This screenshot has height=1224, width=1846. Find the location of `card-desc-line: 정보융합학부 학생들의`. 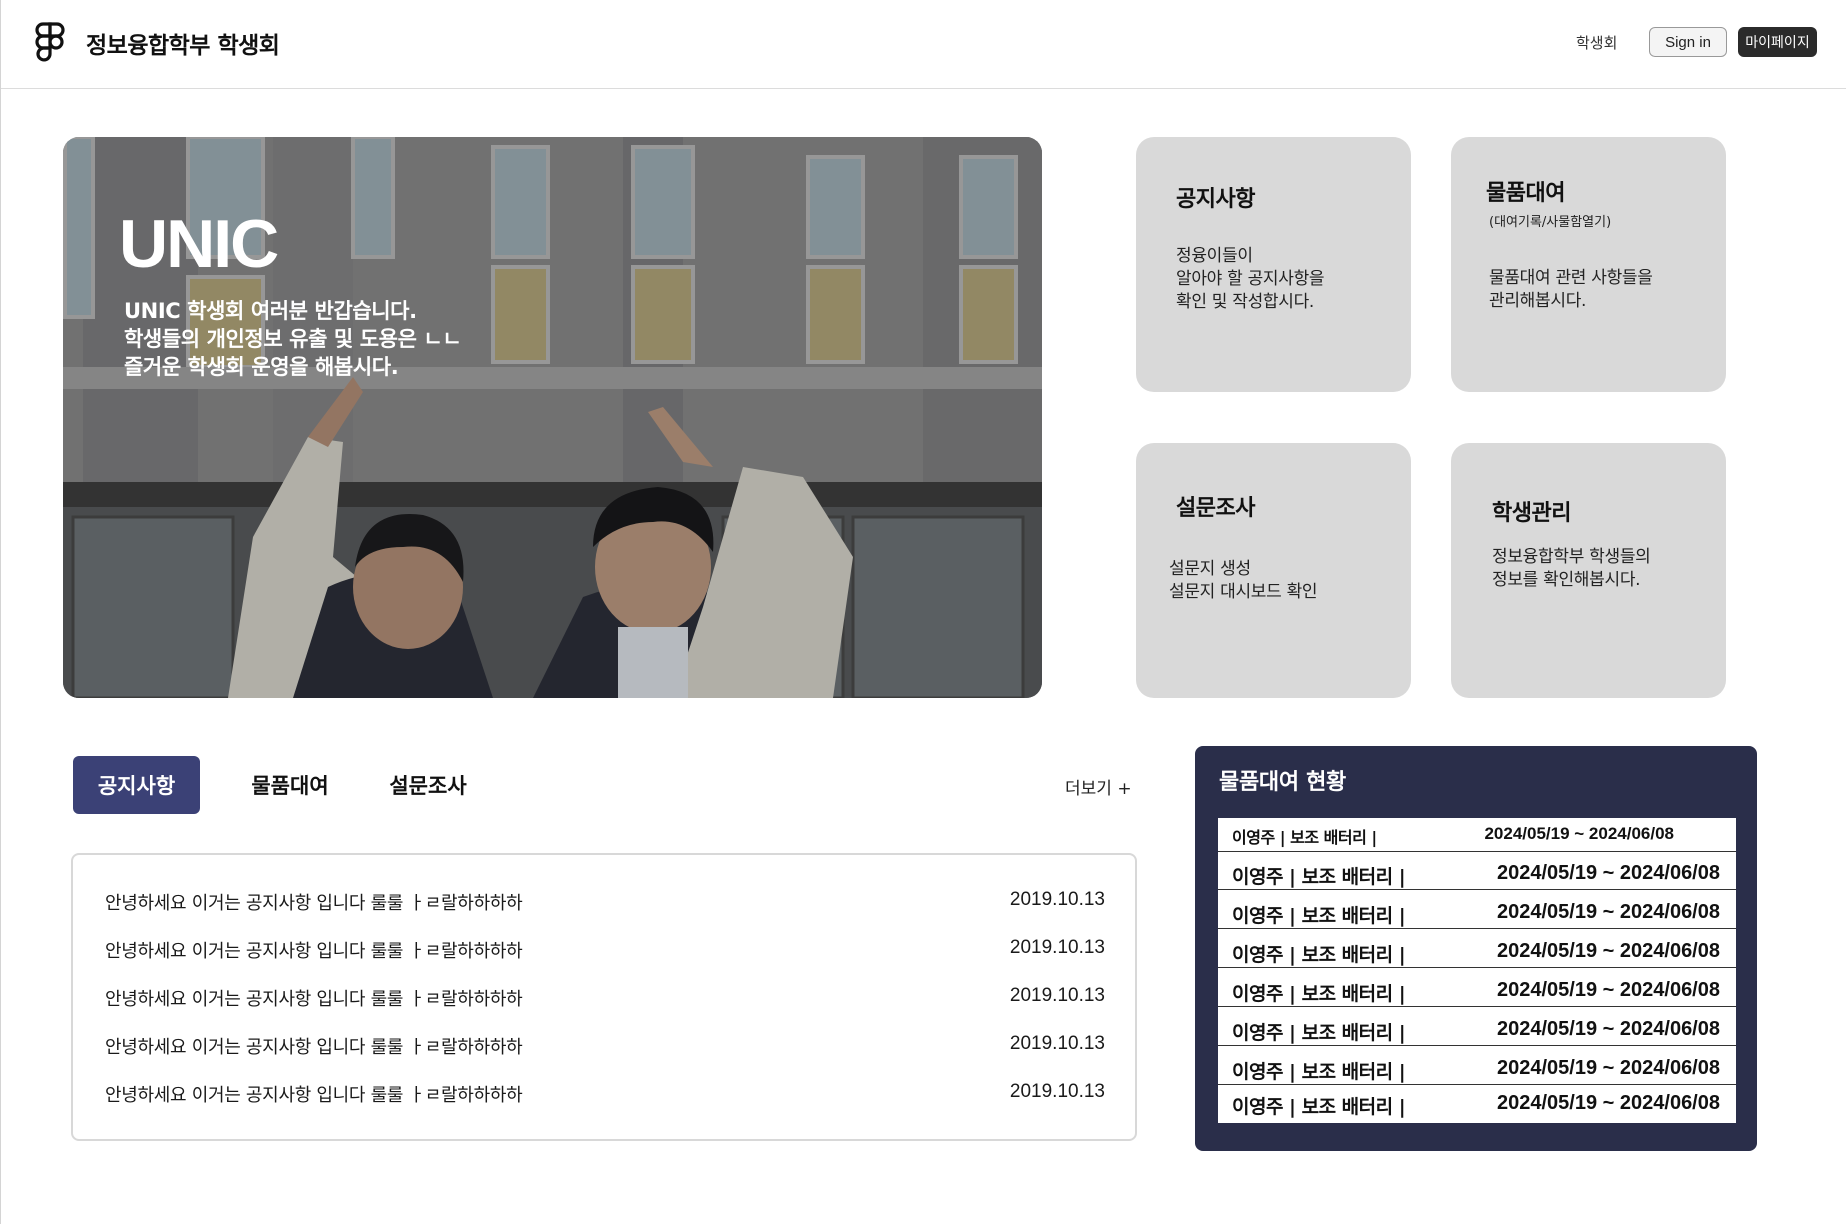

card-desc-line: 정보융합학부 학생들의 is located at coordinates (1571, 557).